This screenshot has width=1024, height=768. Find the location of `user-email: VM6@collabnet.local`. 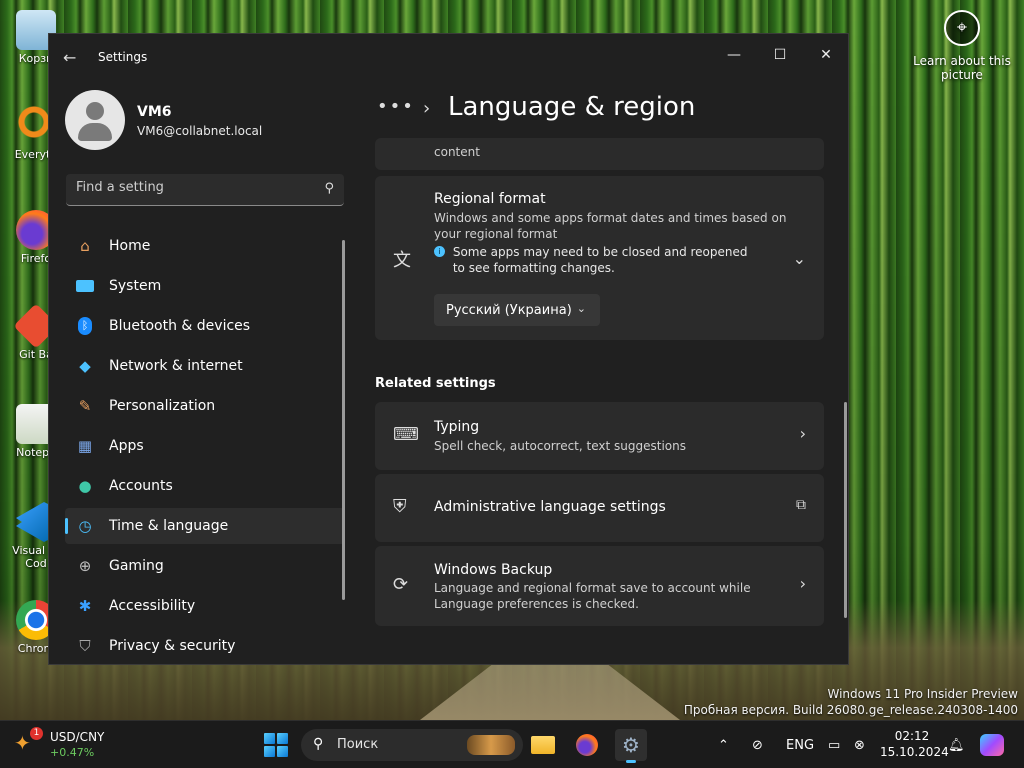

user-email: VM6@collabnet.local is located at coordinates (200, 131).